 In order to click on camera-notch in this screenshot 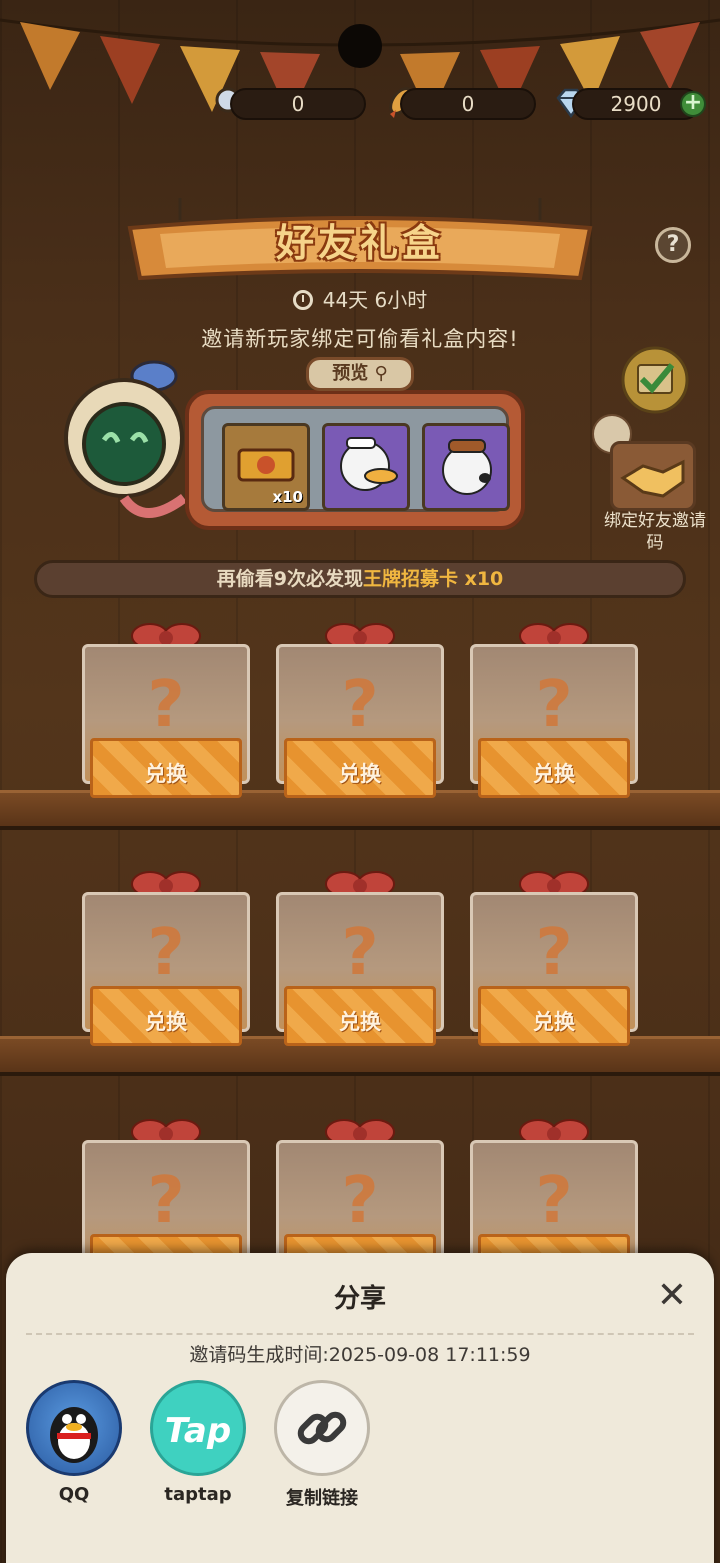, I will do `click(360, 46)`.